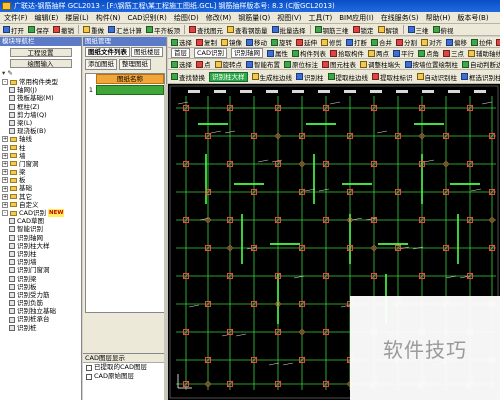  Describe the element at coordinates (288, 30) in the screenshot. I see `toolbar-button: 批量选择` at that location.